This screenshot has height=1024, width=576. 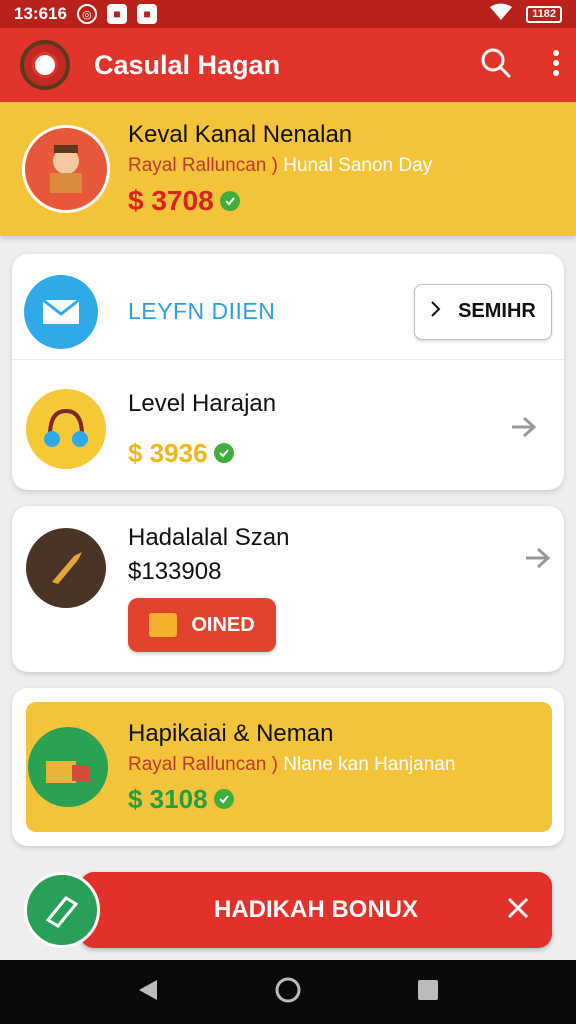 What do you see at coordinates (163, 625) in the screenshot?
I see `gift-icon` at bounding box center [163, 625].